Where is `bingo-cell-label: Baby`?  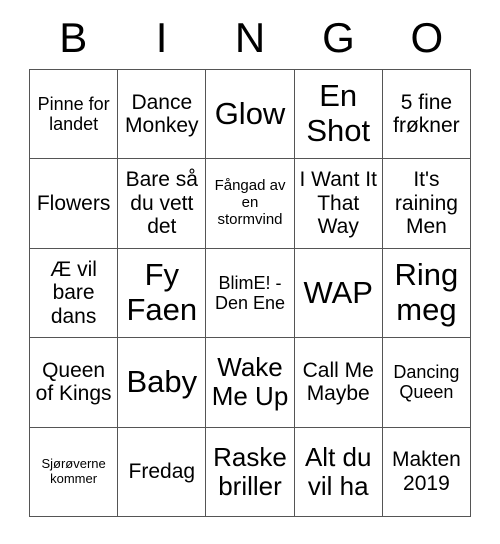
bingo-cell-label: Baby is located at coordinates (162, 381).